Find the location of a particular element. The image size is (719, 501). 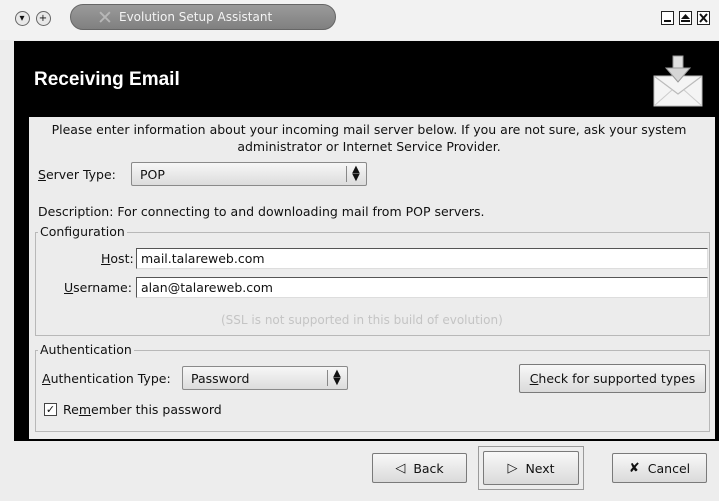

remember-label-mnemonic: m is located at coordinates (85, 409).